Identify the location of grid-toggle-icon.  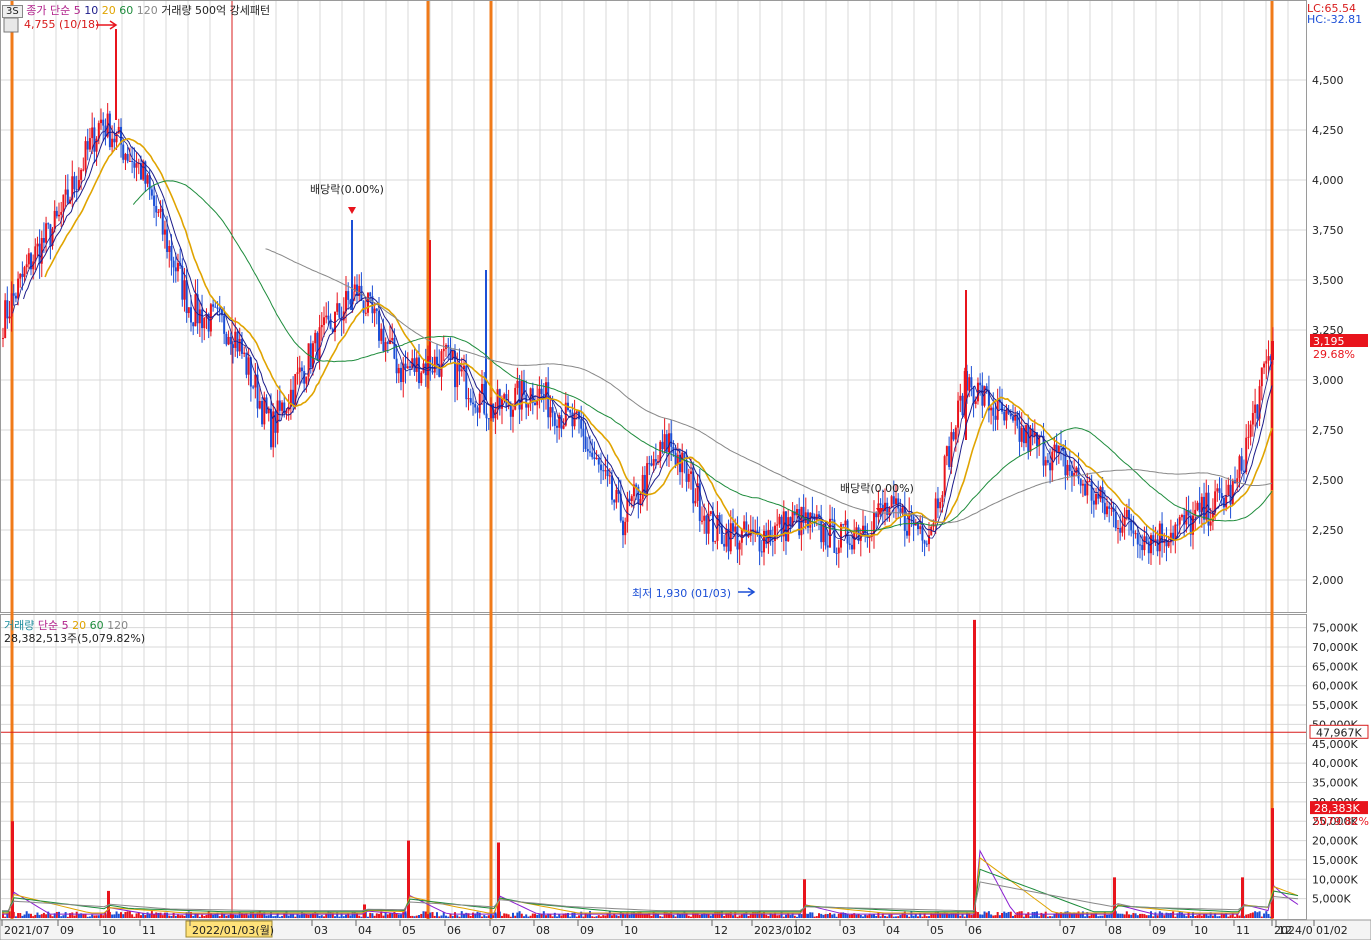
(11, 25).